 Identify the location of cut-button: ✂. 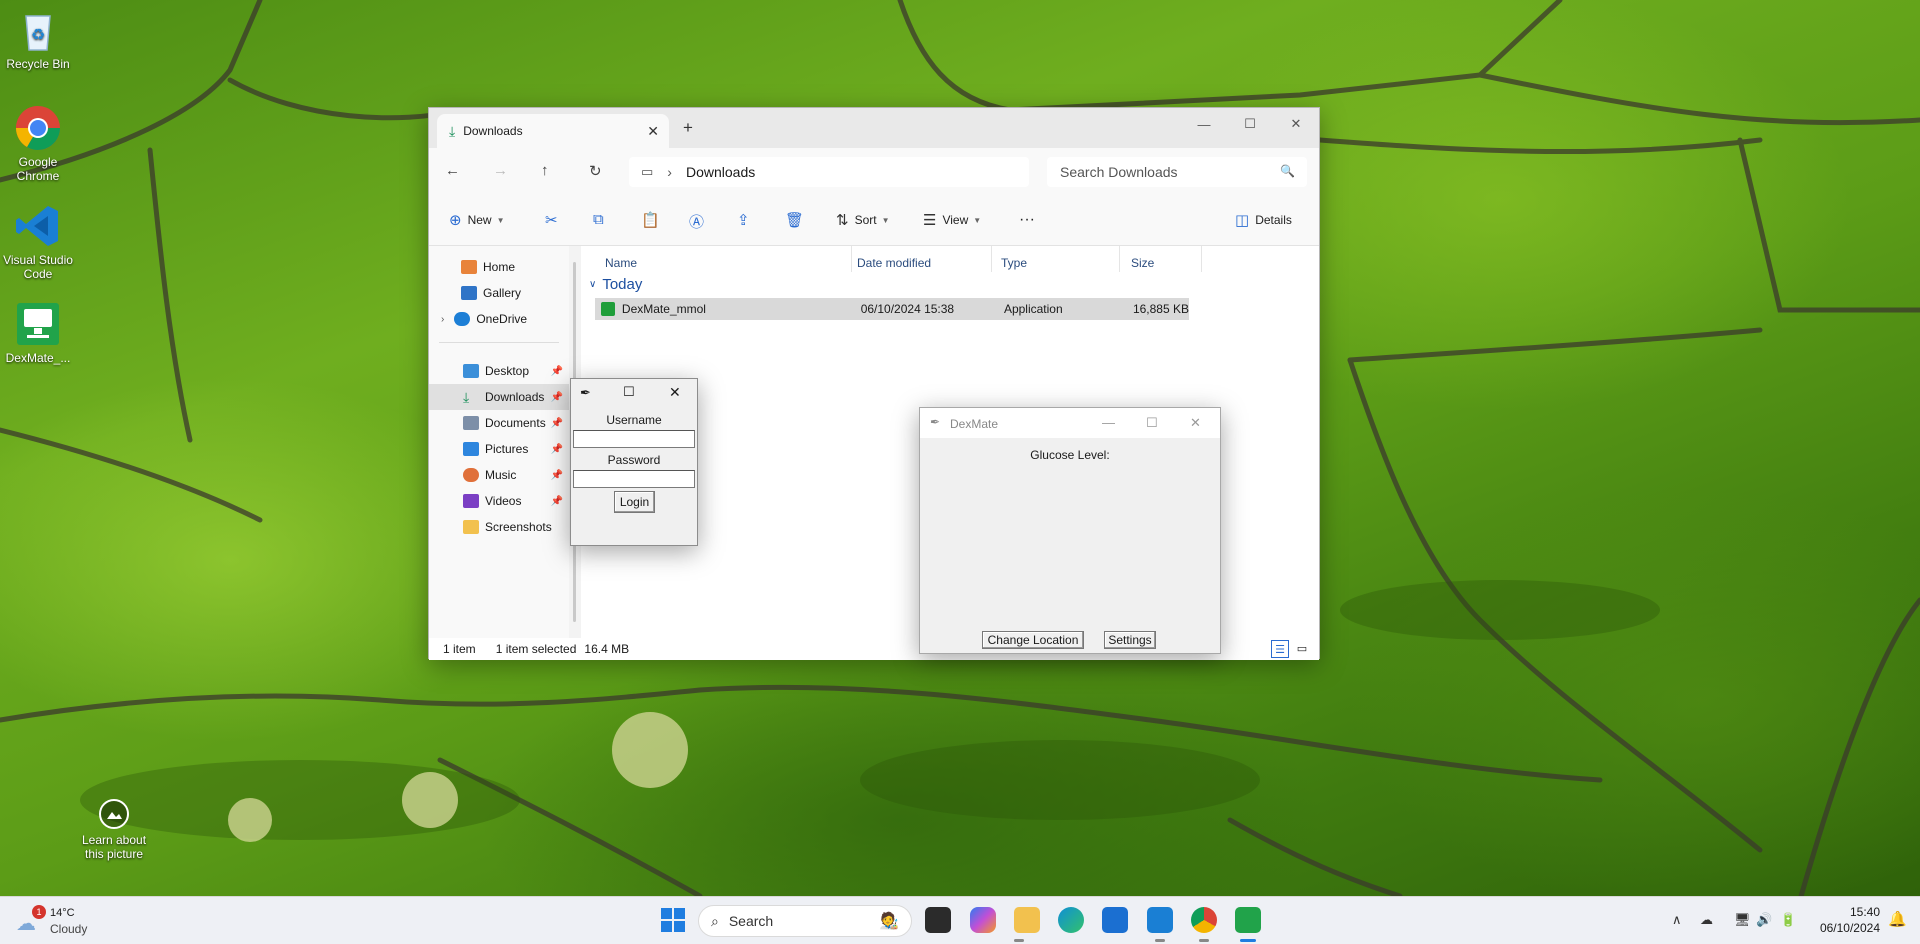
(554, 220).